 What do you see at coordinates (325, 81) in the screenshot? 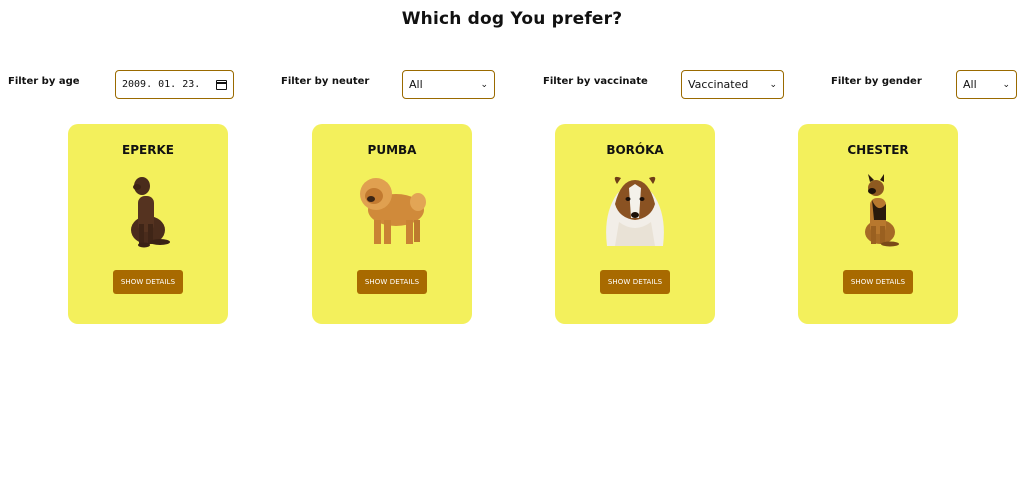
I see `filter-neuter-label: Filter by neuter` at bounding box center [325, 81].